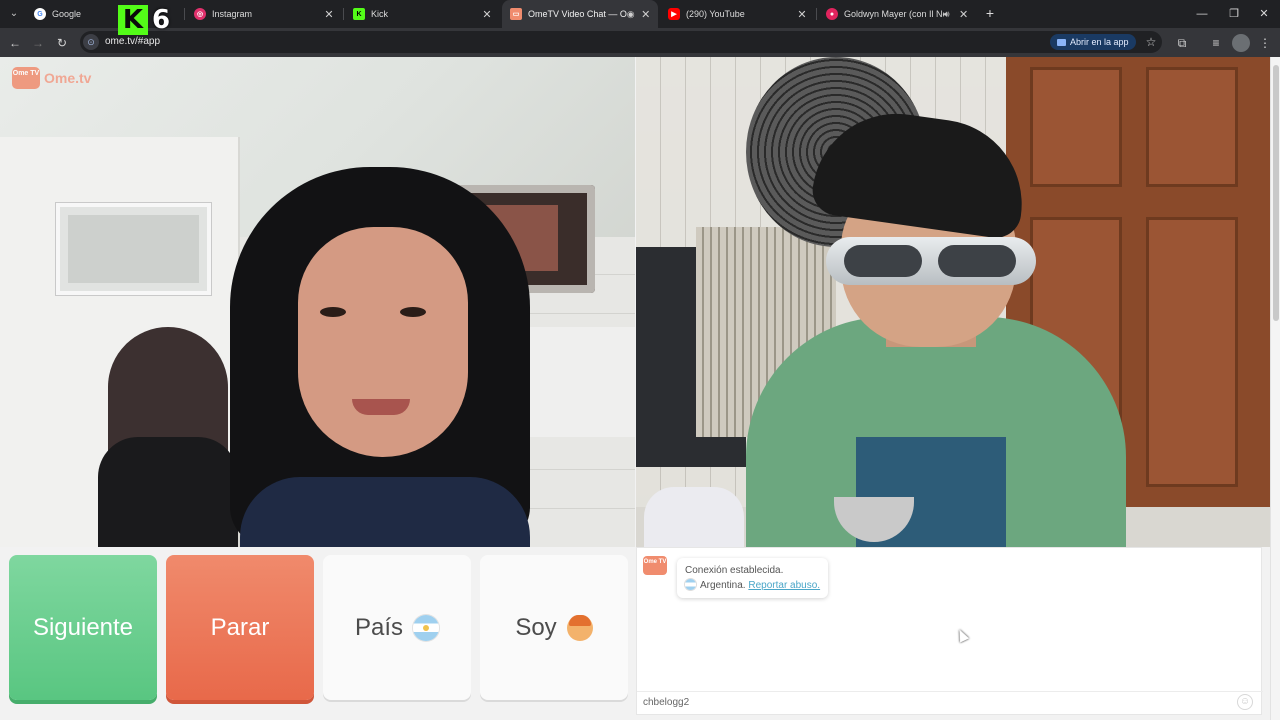 The width and height of the screenshot is (1280, 720). Describe the element at coordinates (950, 691) in the screenshot. I see `chat-input-divider` at that location.